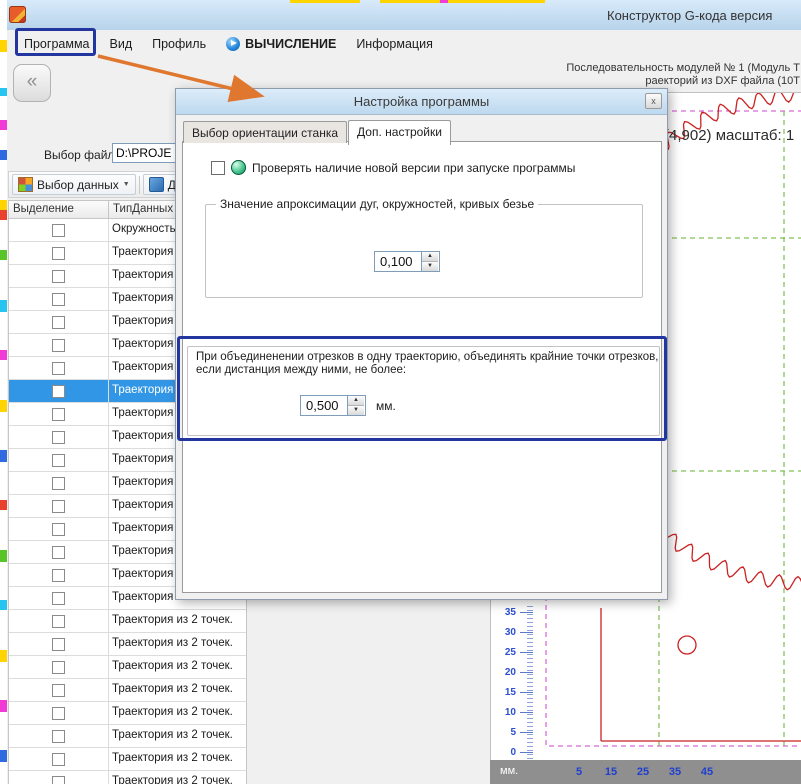  I want to click on actions-icon, so click(156, 184).